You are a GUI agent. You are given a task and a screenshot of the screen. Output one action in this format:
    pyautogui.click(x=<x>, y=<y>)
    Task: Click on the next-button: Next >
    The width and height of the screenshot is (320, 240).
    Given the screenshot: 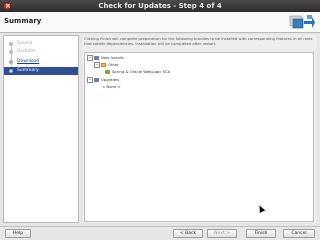 What is the action you would take?
    pyautogui.click(x=222, y=233)
    